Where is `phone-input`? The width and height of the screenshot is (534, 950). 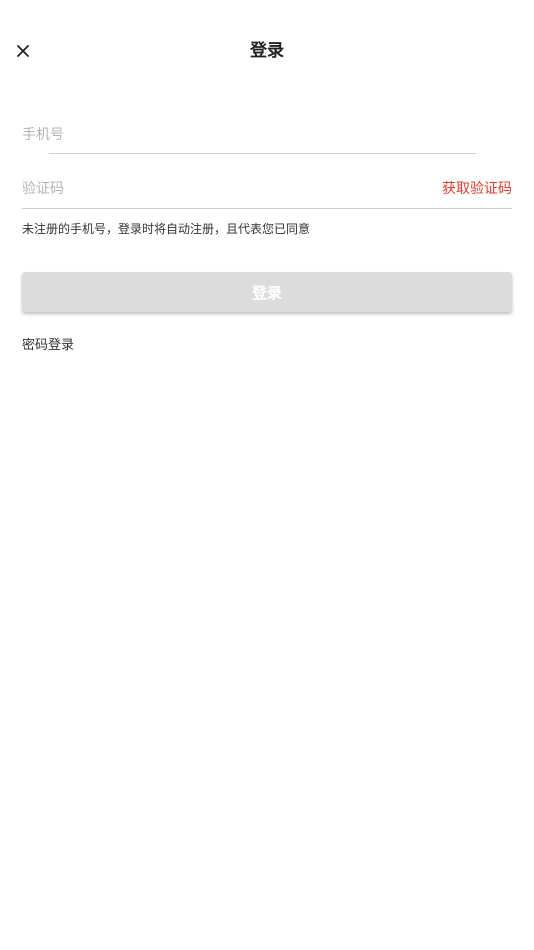
phone-input is located at coordinates (172, 135).